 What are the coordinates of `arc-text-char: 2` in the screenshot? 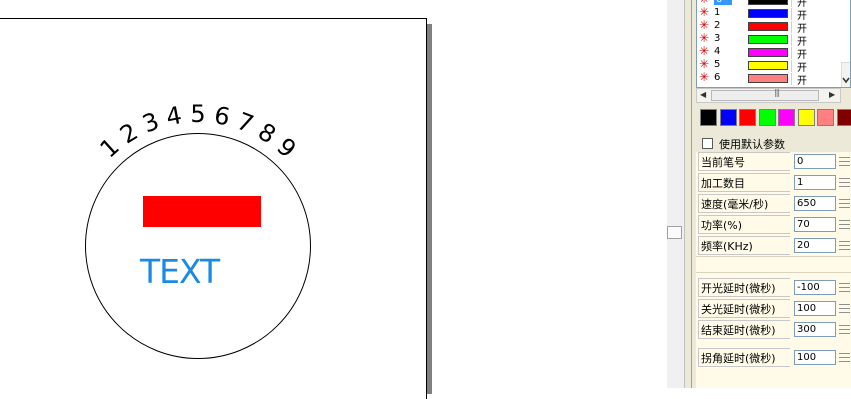 It's located at (129, 134).